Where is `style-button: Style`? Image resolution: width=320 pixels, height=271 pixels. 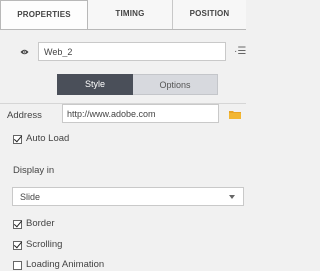
style-button: Style is located at coordinates (95, 84).